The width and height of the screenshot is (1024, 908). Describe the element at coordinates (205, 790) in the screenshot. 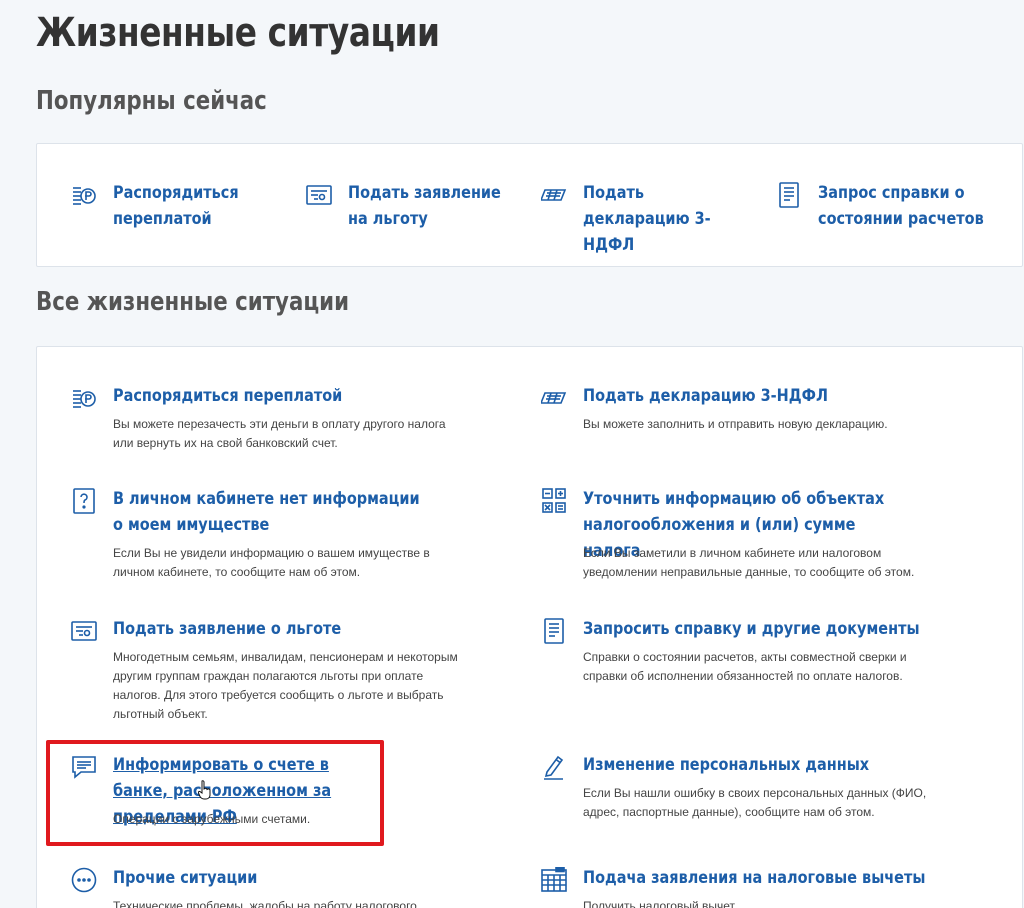

I see `hand-cursor-icon` at that location.